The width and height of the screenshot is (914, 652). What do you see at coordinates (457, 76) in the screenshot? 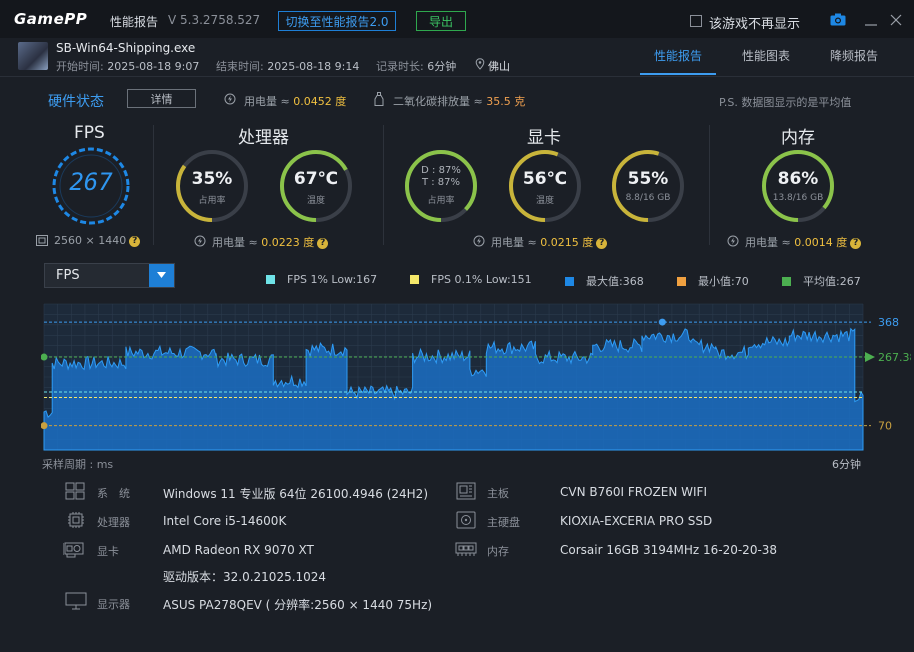
I see `header-divider` at bounding box center [457, 76].